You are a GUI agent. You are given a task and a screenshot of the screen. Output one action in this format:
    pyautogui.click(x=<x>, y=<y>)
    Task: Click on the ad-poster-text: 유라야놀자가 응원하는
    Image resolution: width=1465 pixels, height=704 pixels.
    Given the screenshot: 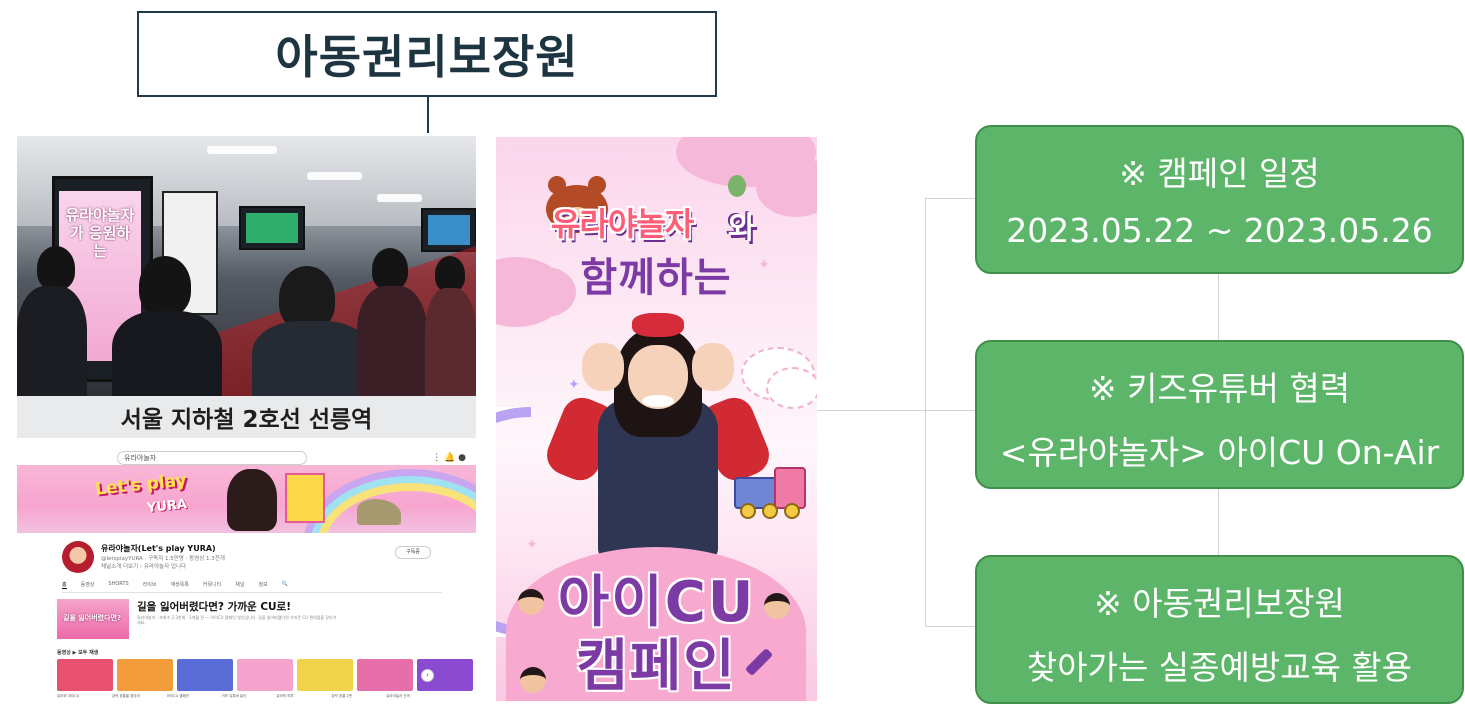 What is the action you would take?
    pyautogui.click(x=100, y=233)
    